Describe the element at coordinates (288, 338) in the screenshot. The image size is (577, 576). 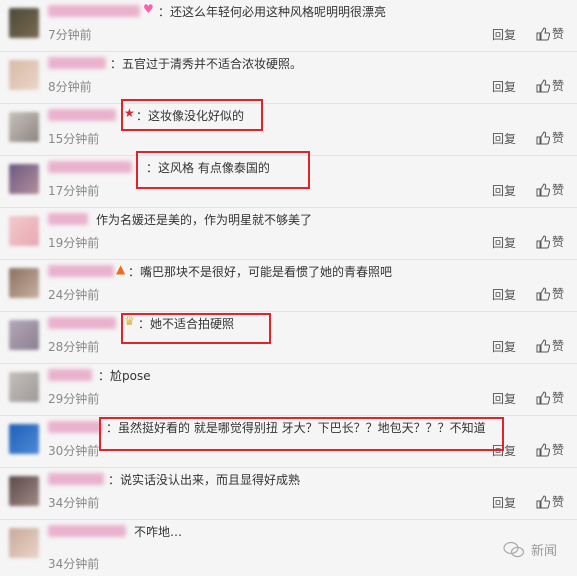
I see `comment-row: ♛ ：她不适合拍硬照 28分钟前 回复 赞` at that location.